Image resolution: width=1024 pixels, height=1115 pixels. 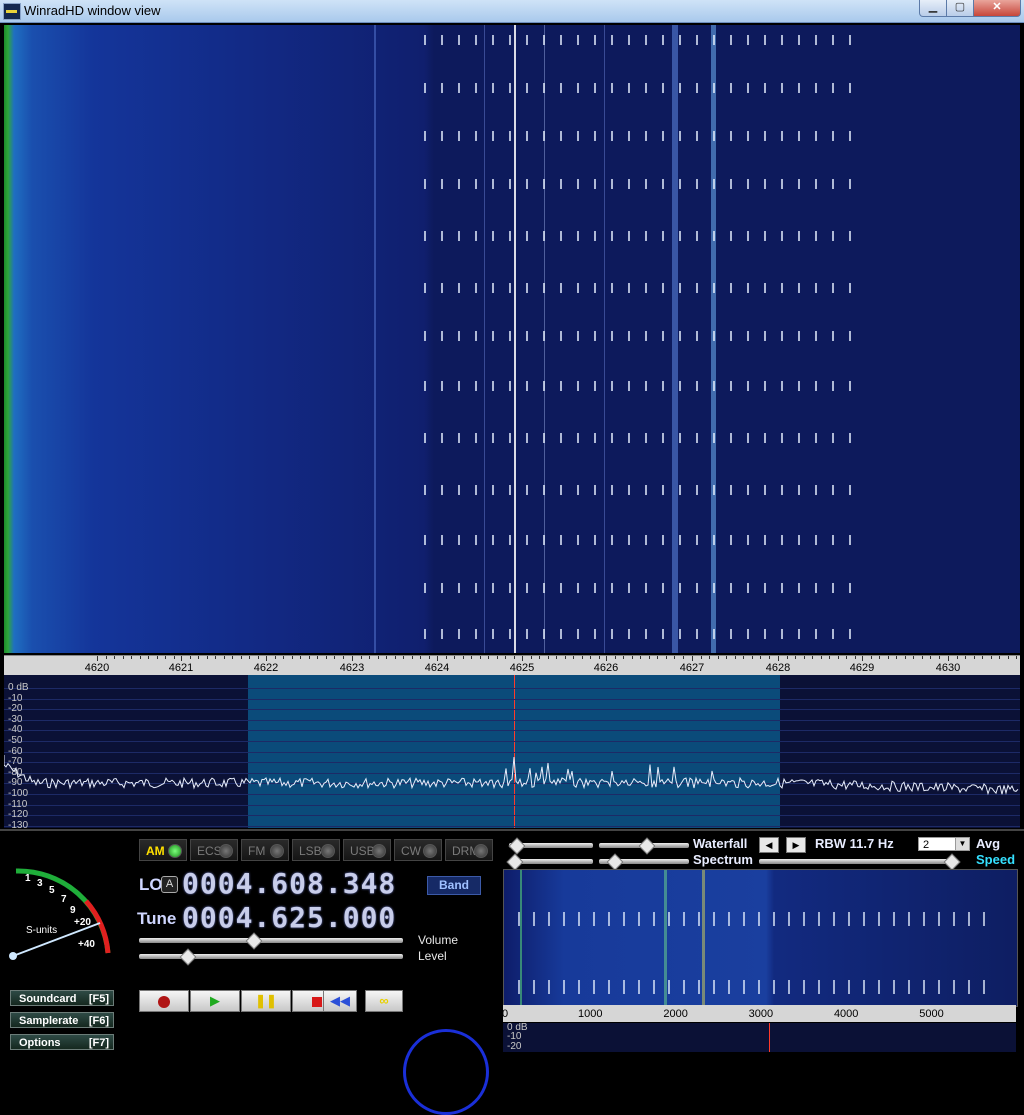 I want to click on mode-label: USB, so click(x=362, y=851).